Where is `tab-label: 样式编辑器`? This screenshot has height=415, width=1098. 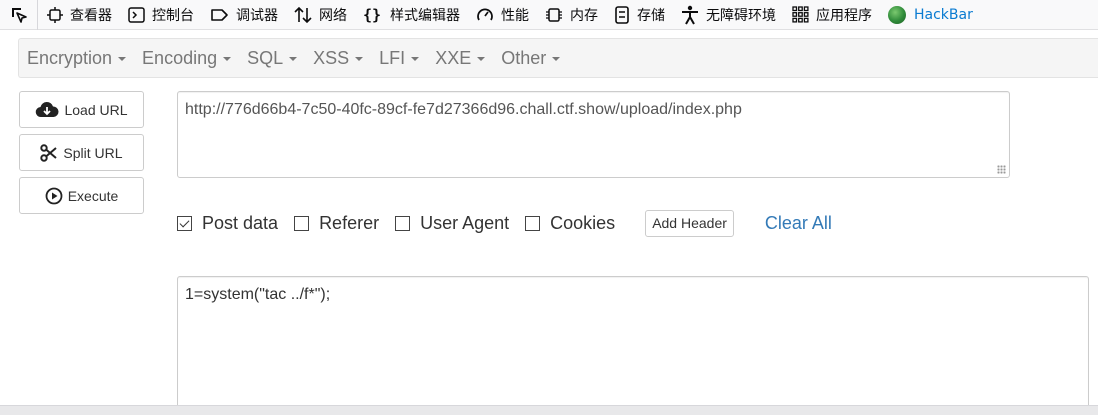
tab-label: 样式编辑器 is located at coordinates (425, 14).